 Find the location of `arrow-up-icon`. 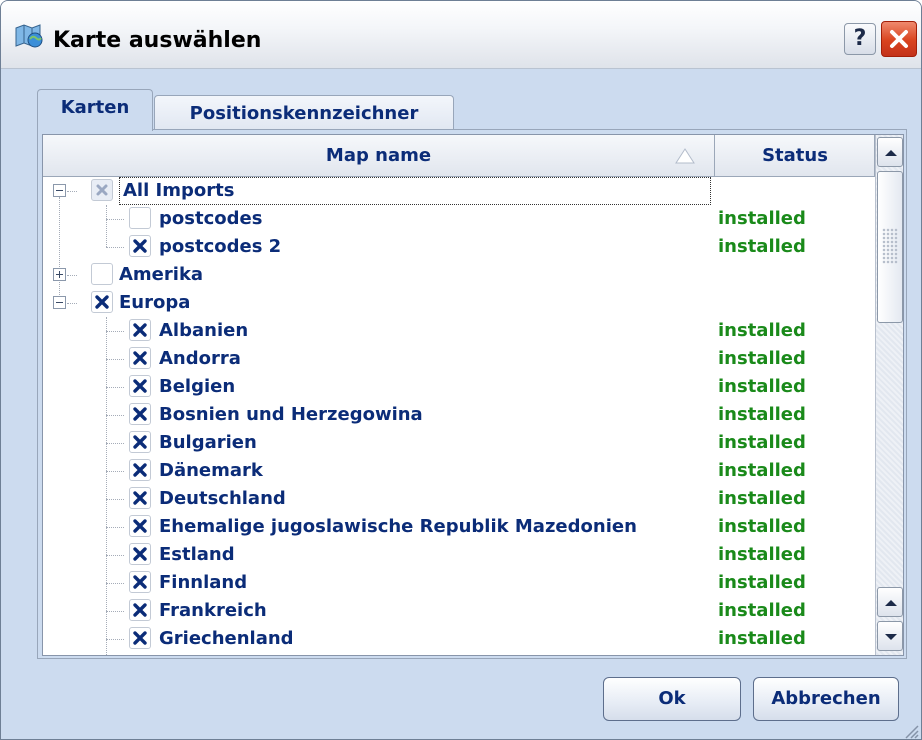

arrow-up-icon is located at coordinates (891, 153).